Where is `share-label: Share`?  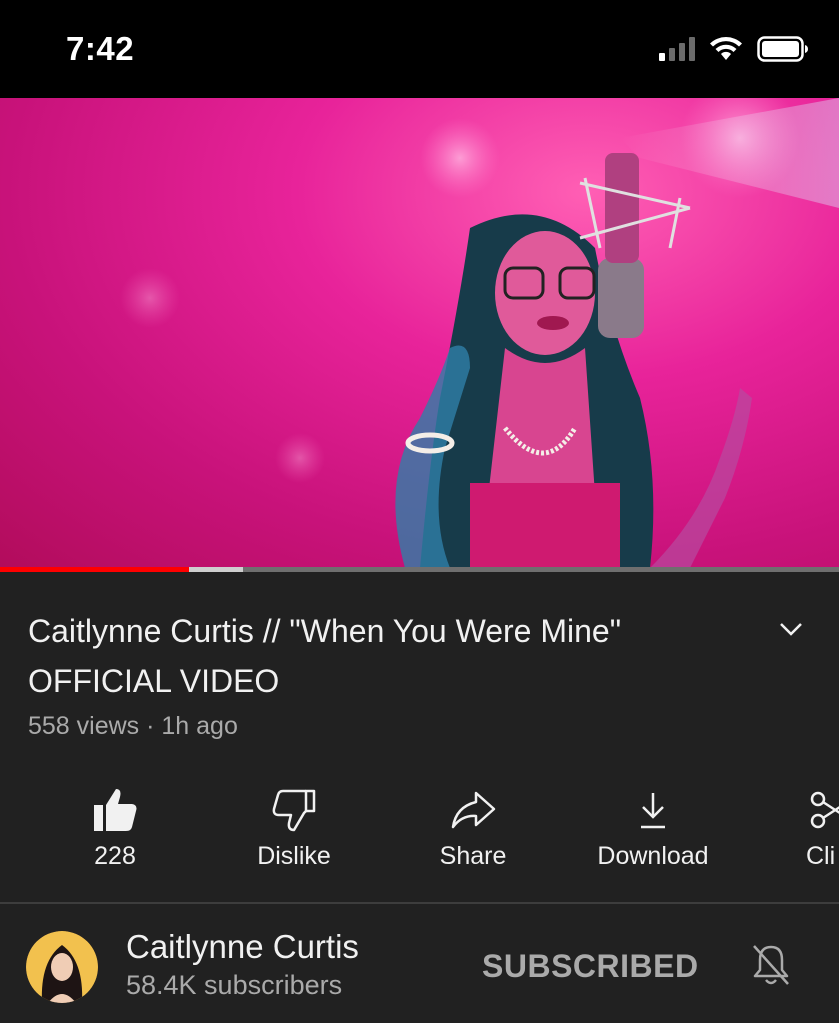 share-label: Share is located at coordinates (473, 856).